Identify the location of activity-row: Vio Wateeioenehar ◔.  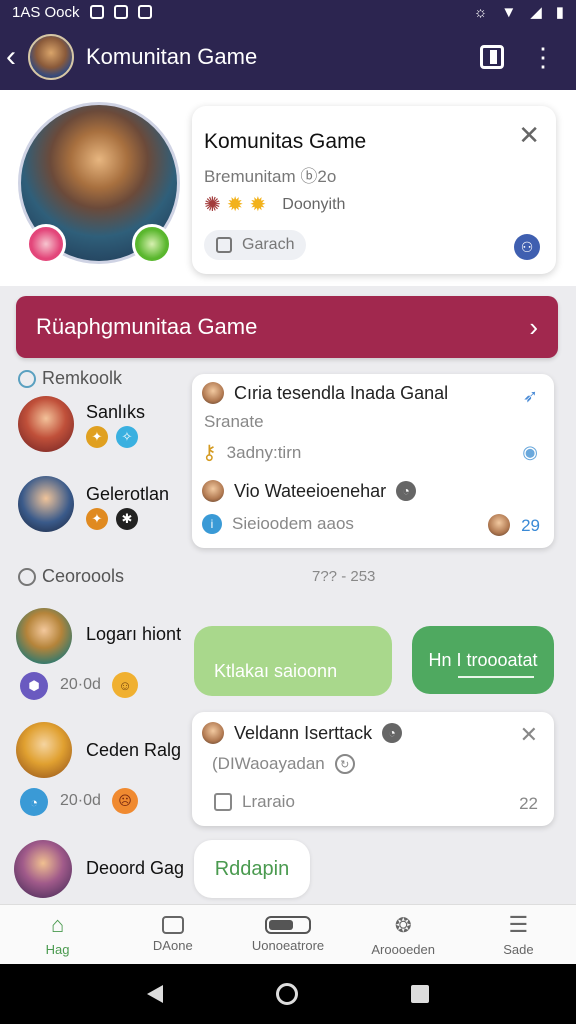
(309, 491).